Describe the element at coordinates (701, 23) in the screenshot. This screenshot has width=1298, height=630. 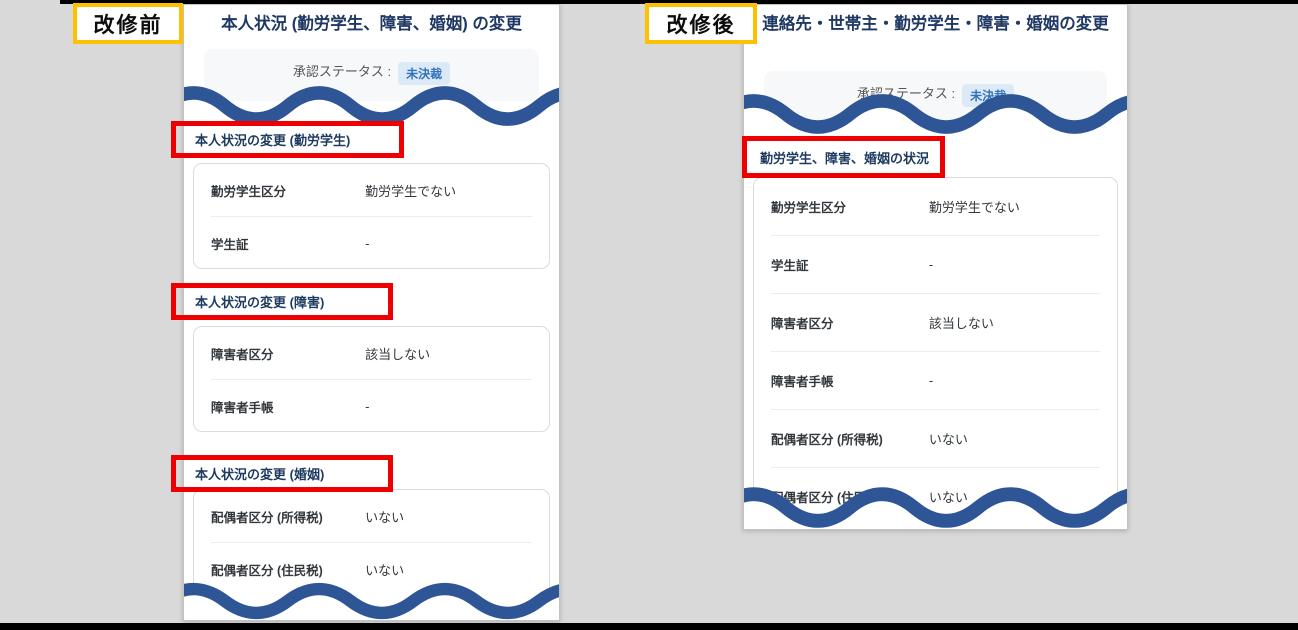
I see `tag-after-label: 改修後` at that location.